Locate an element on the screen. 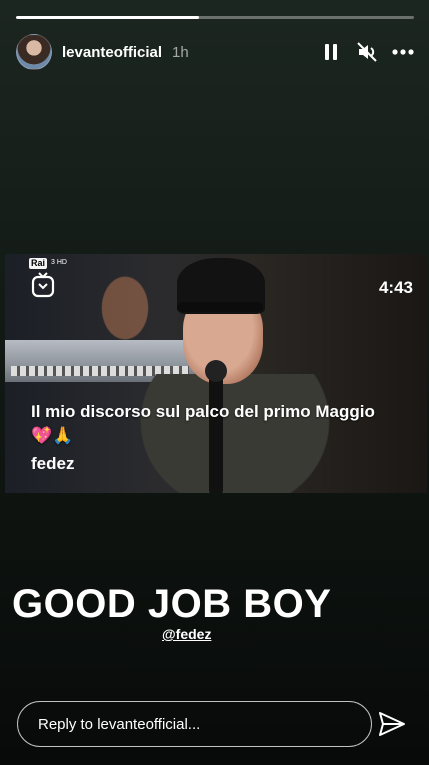 Image resolution: width=429 pixels, height=765 pixels. mention-sticker: @fedez is located at coordinates (186, 634).